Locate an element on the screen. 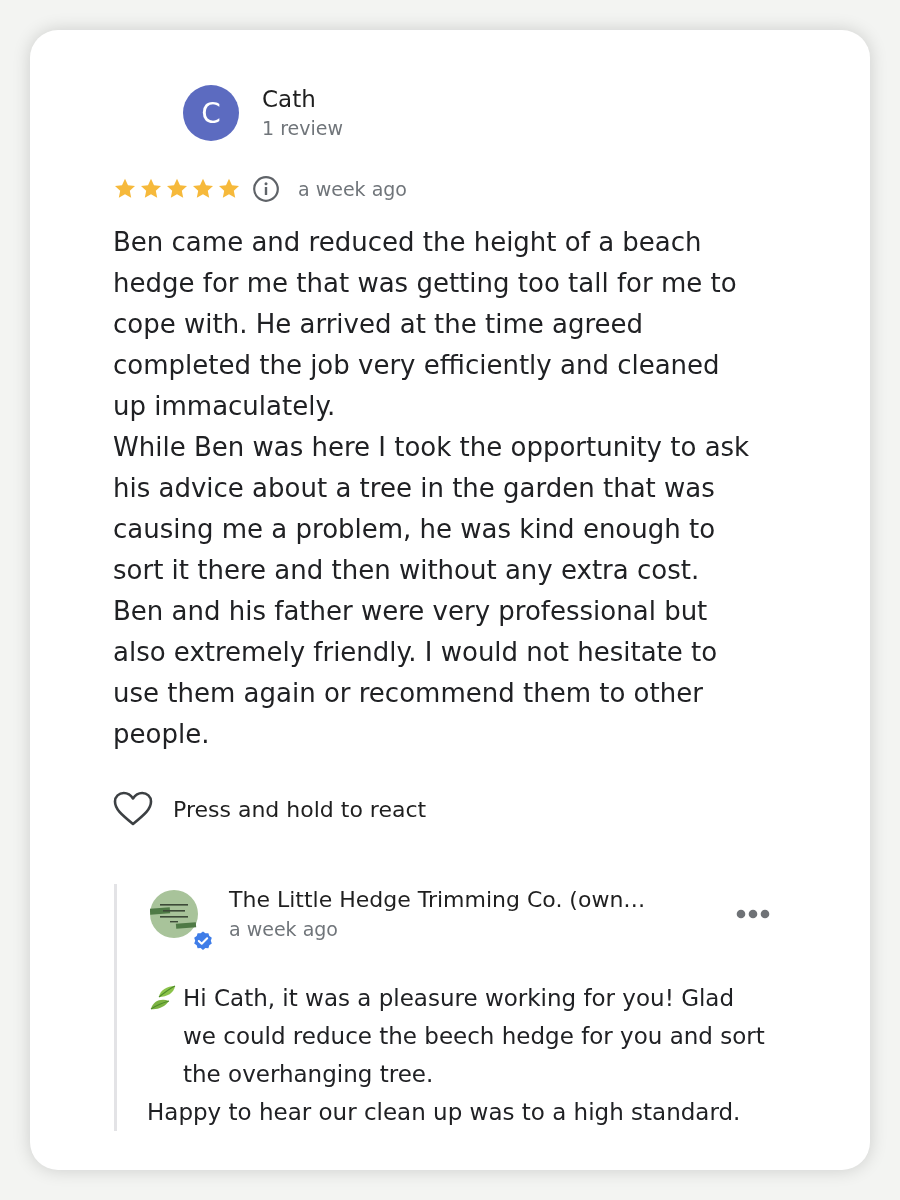  review-text: Ben came and reduced the height of a beach hedge for me that was getting too tall for me to cope with. He arrived at the time agreed completed the job very efficiently and cleaned up immaculately. is located at coordinates (425, 324).